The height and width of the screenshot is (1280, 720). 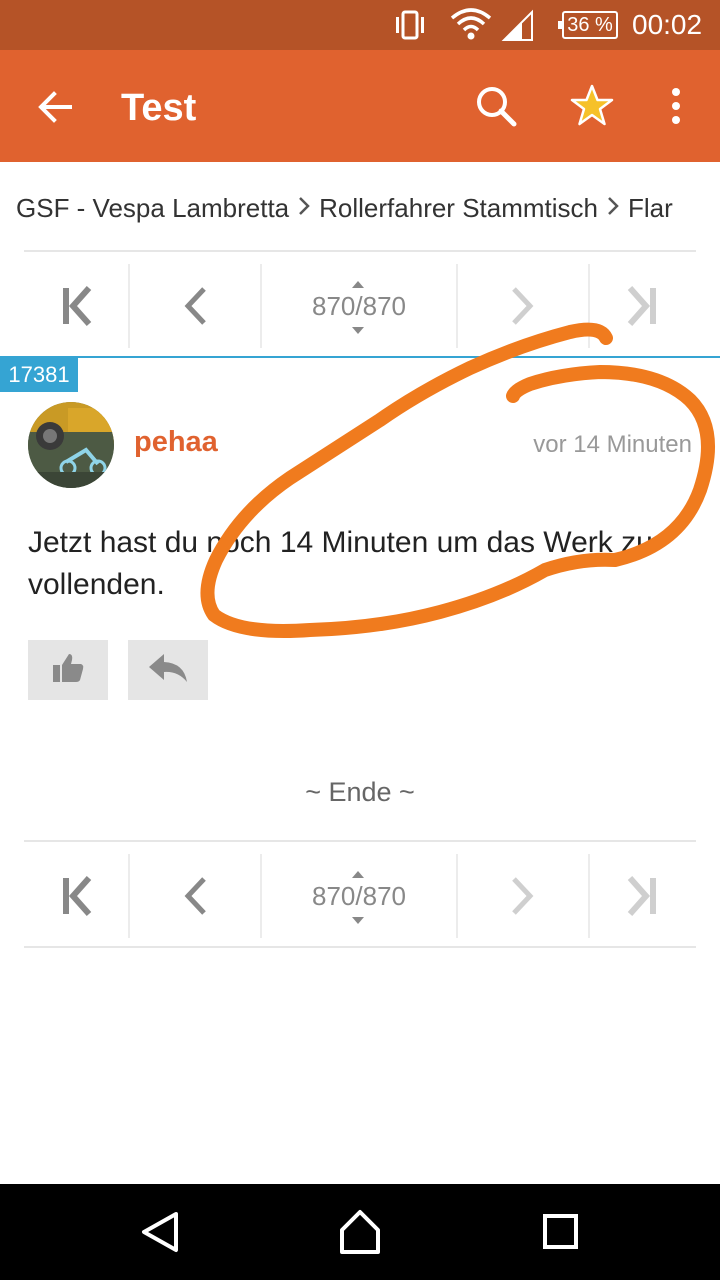 I want to click on like-button, so click(x=68, y=670).